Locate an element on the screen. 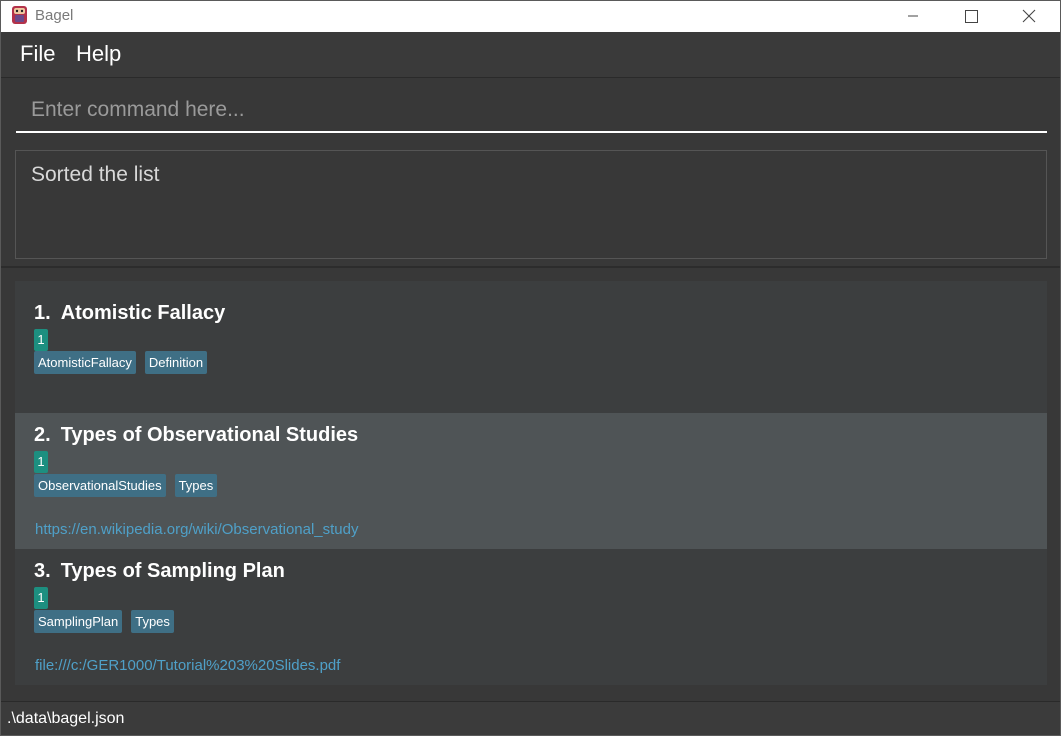  tag-label: SamplingPlan is located at coordinates (78, 621).